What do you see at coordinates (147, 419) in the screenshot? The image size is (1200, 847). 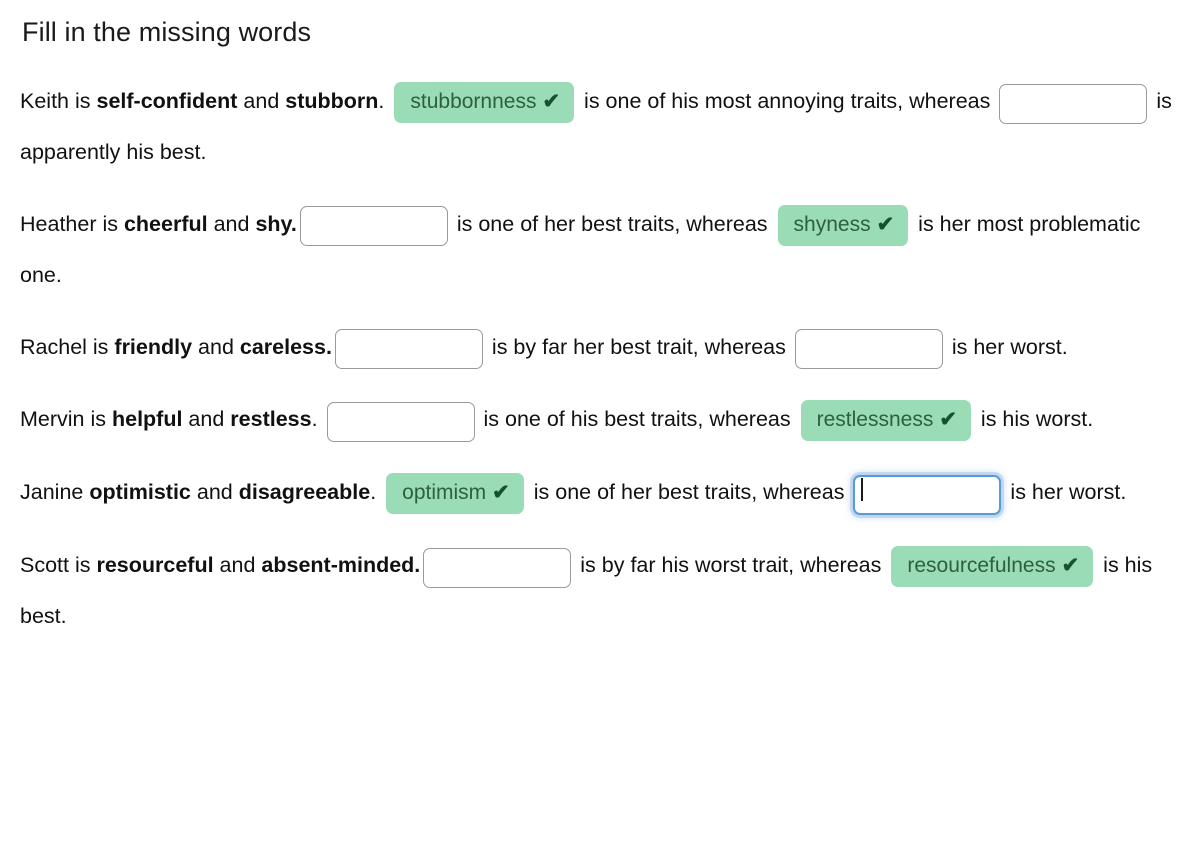 I see `trait-word: helpful` at bounding box center [147, 419].